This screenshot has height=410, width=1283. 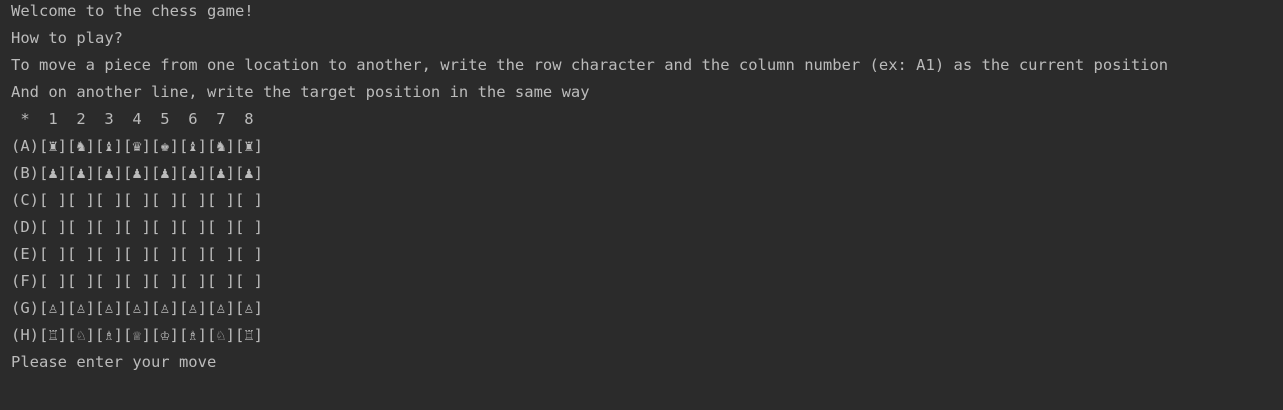 I want to click on board-row-f: (F)[ ][ ][ ][ ][ ][ ][ ][ ], so click(x=137, y=281).